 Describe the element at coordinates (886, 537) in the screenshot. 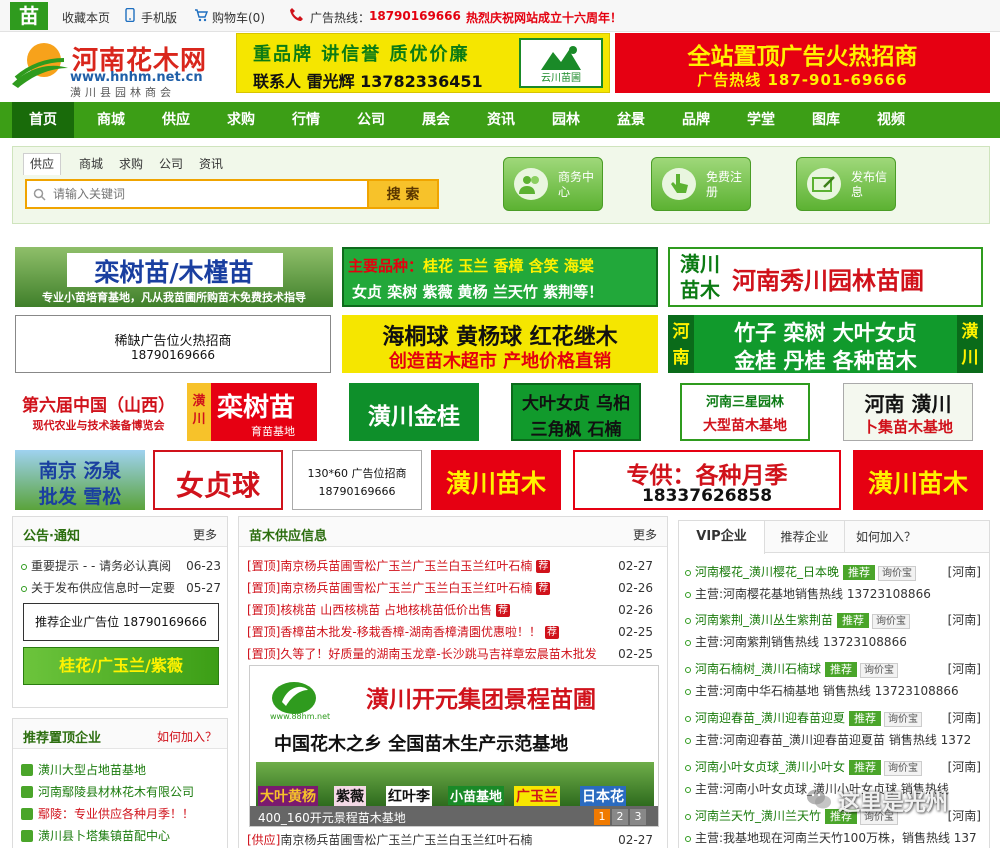

I see `tab-how-join: 如何加入？` at that location.